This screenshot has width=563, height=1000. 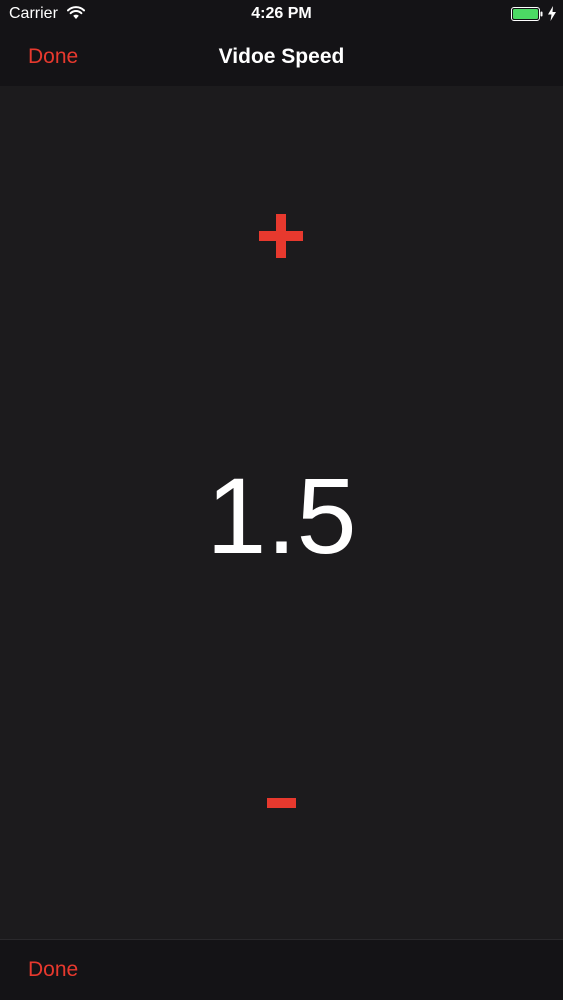 What do you see at coordinates (281, 802) in the screenshot?
I see `decrease-speed-button` at bounding box center [281, 802].